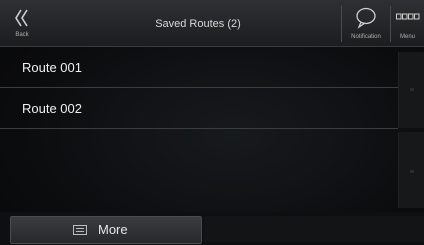  Describe the element at coordinates (407, 23) in the screenshot. I see `menu-button: Menu` at that location.